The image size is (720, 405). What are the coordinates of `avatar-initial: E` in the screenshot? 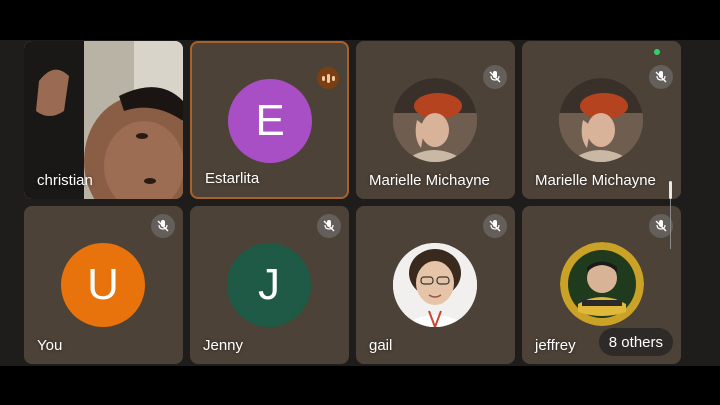 It's located at (270, 120).